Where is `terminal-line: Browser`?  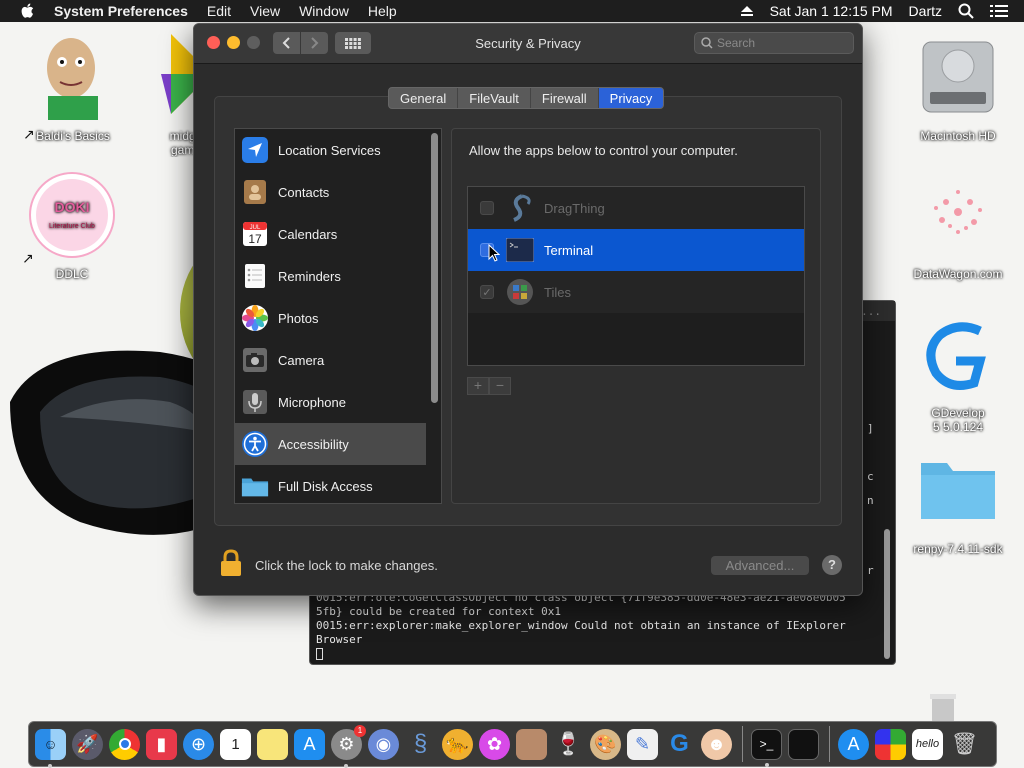
terminal-line: Browser is located at coordinates (339, 639).